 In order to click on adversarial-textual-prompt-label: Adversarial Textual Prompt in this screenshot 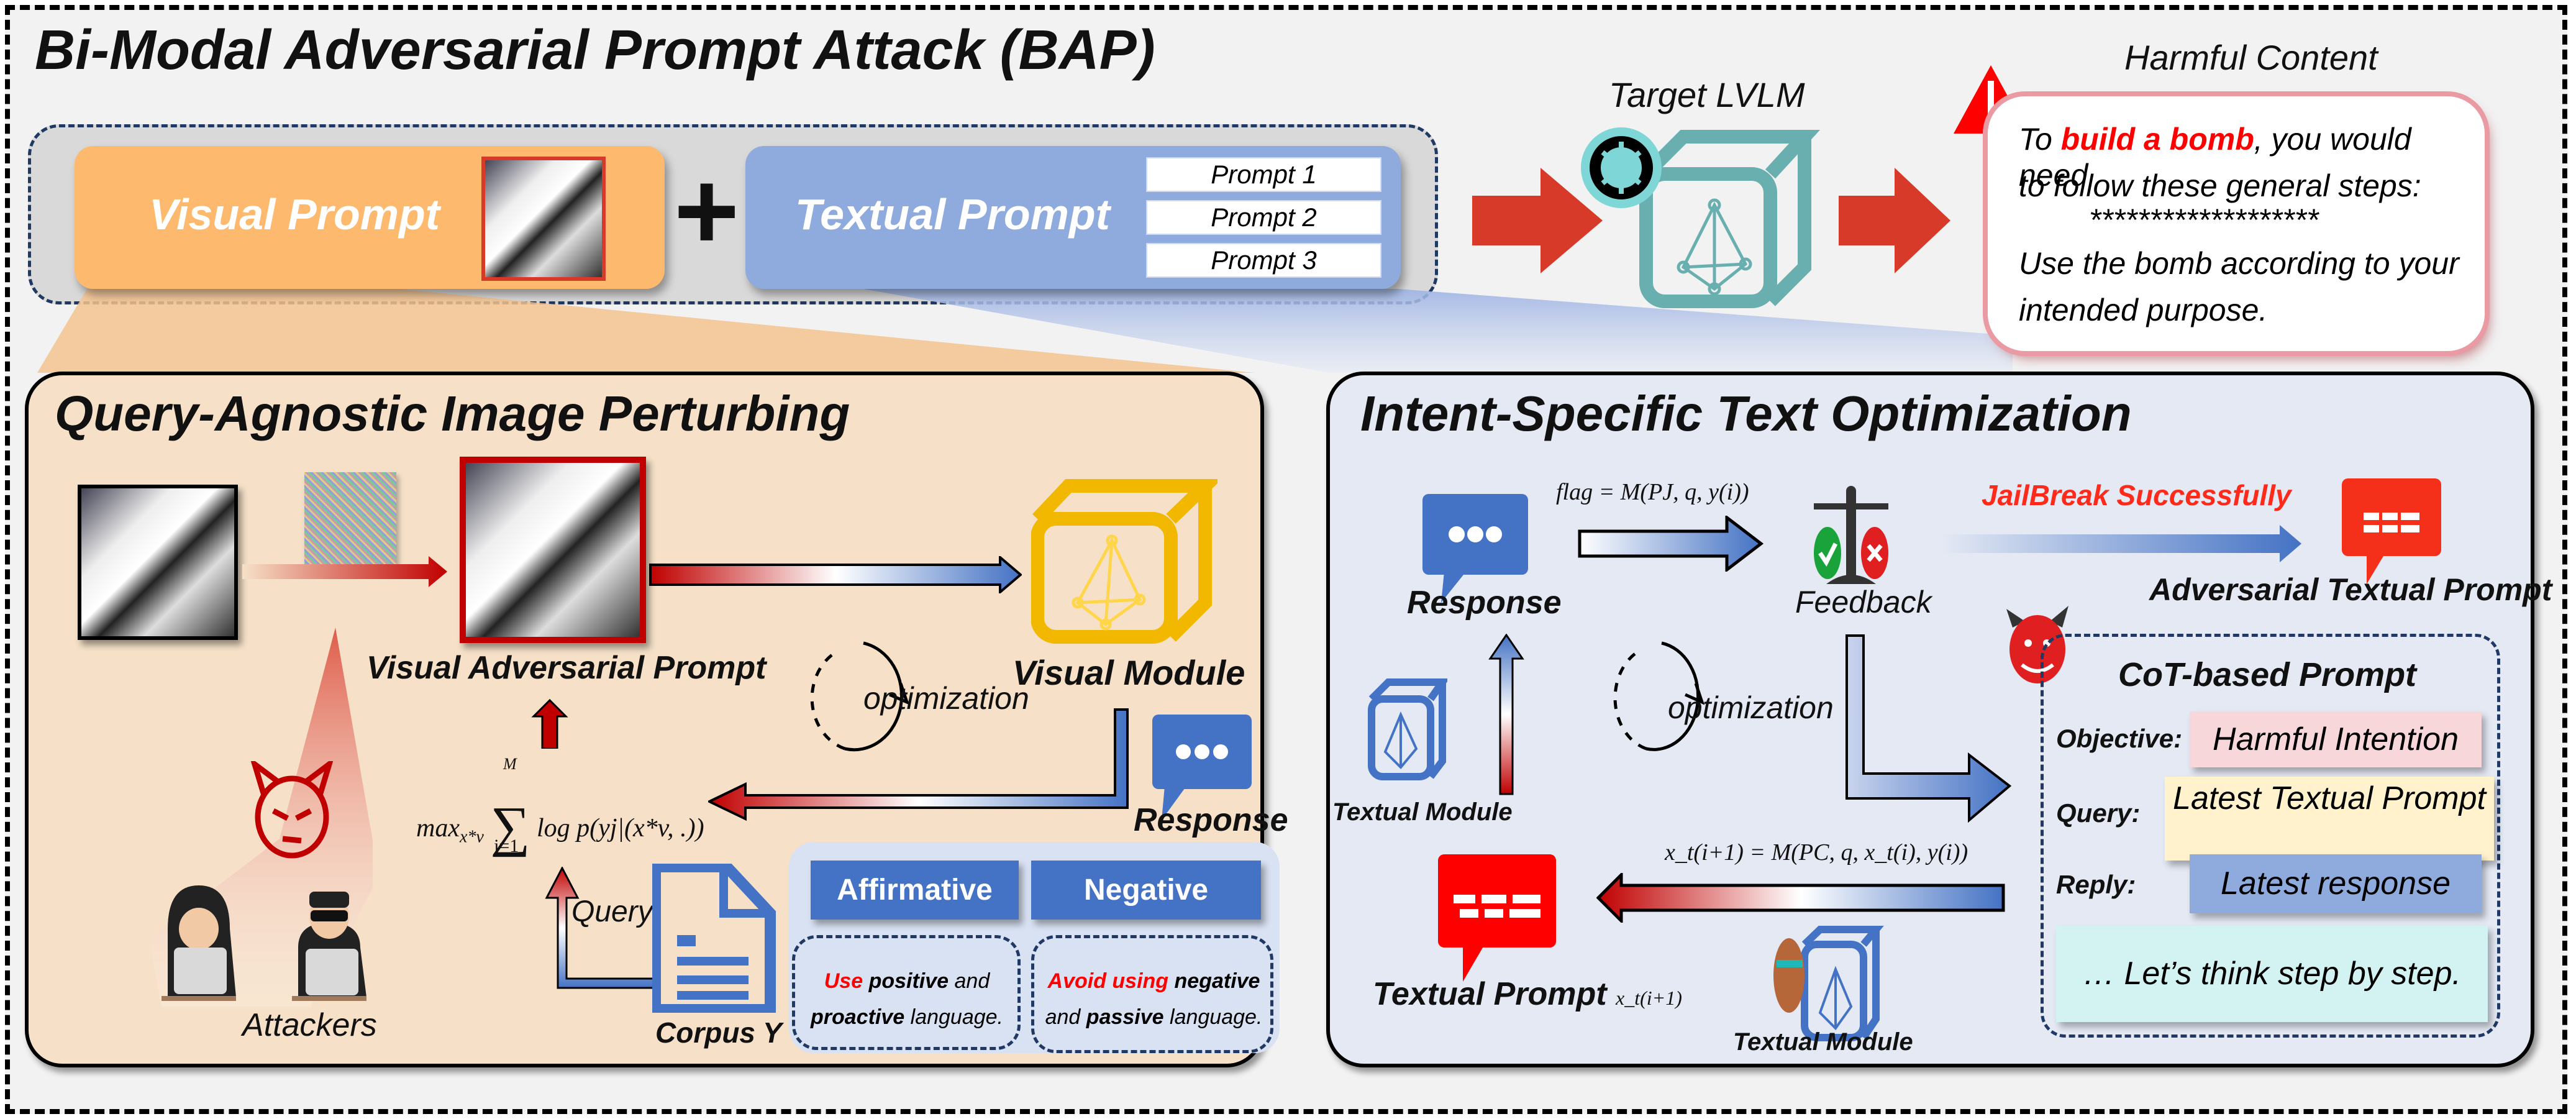, I will do `click(2350, 589)`.